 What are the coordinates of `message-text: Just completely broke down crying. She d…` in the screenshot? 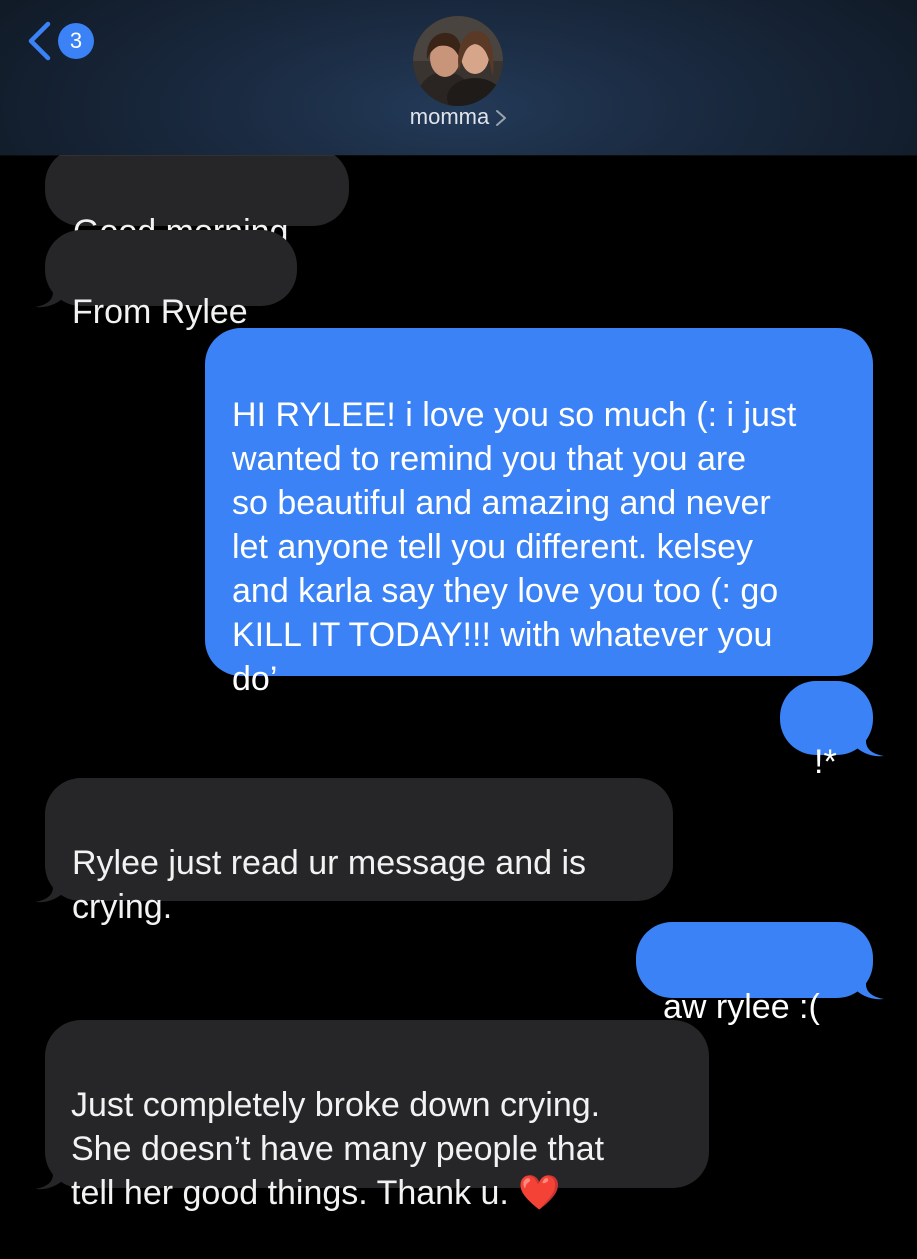 It's located at (377, 1149).